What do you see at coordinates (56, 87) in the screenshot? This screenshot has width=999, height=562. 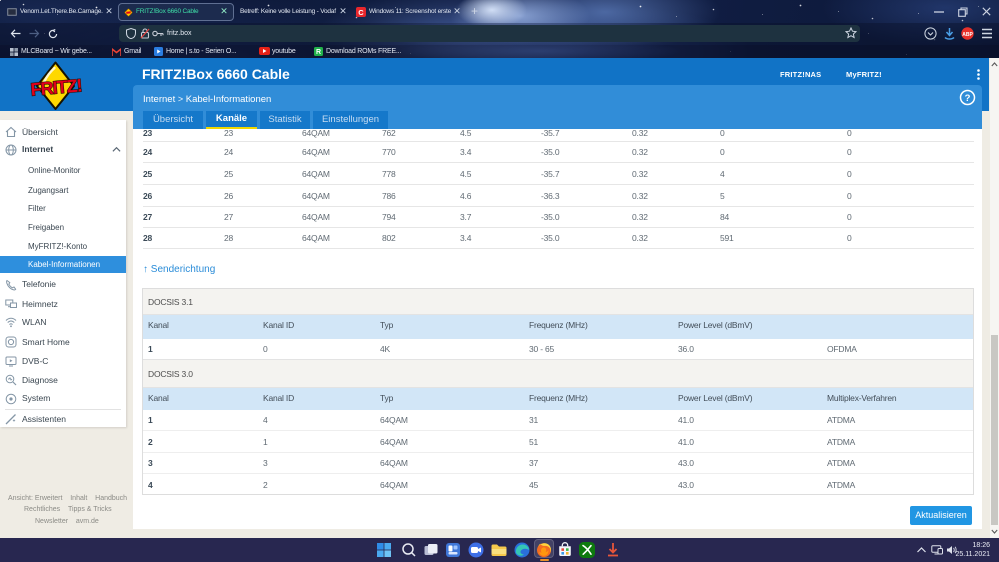 I see `svg-text: FRITZ!` at bounding box center [56, 87].